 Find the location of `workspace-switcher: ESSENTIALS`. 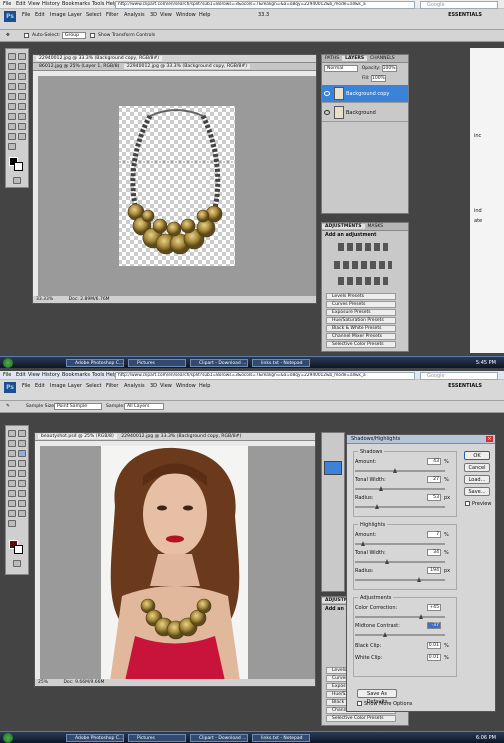

workspace-switcher: ESSENTIALS is located at coordinates (465, 386).